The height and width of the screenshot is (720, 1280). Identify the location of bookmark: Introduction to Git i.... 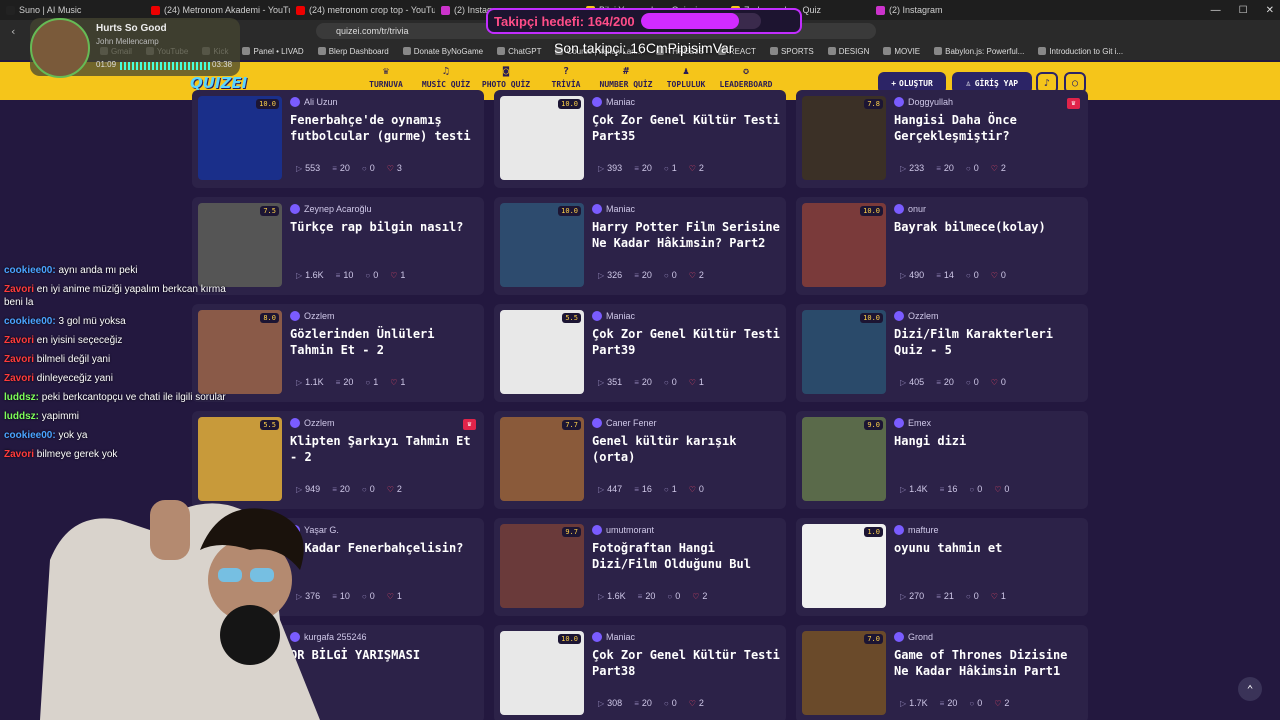
(1080, 51).